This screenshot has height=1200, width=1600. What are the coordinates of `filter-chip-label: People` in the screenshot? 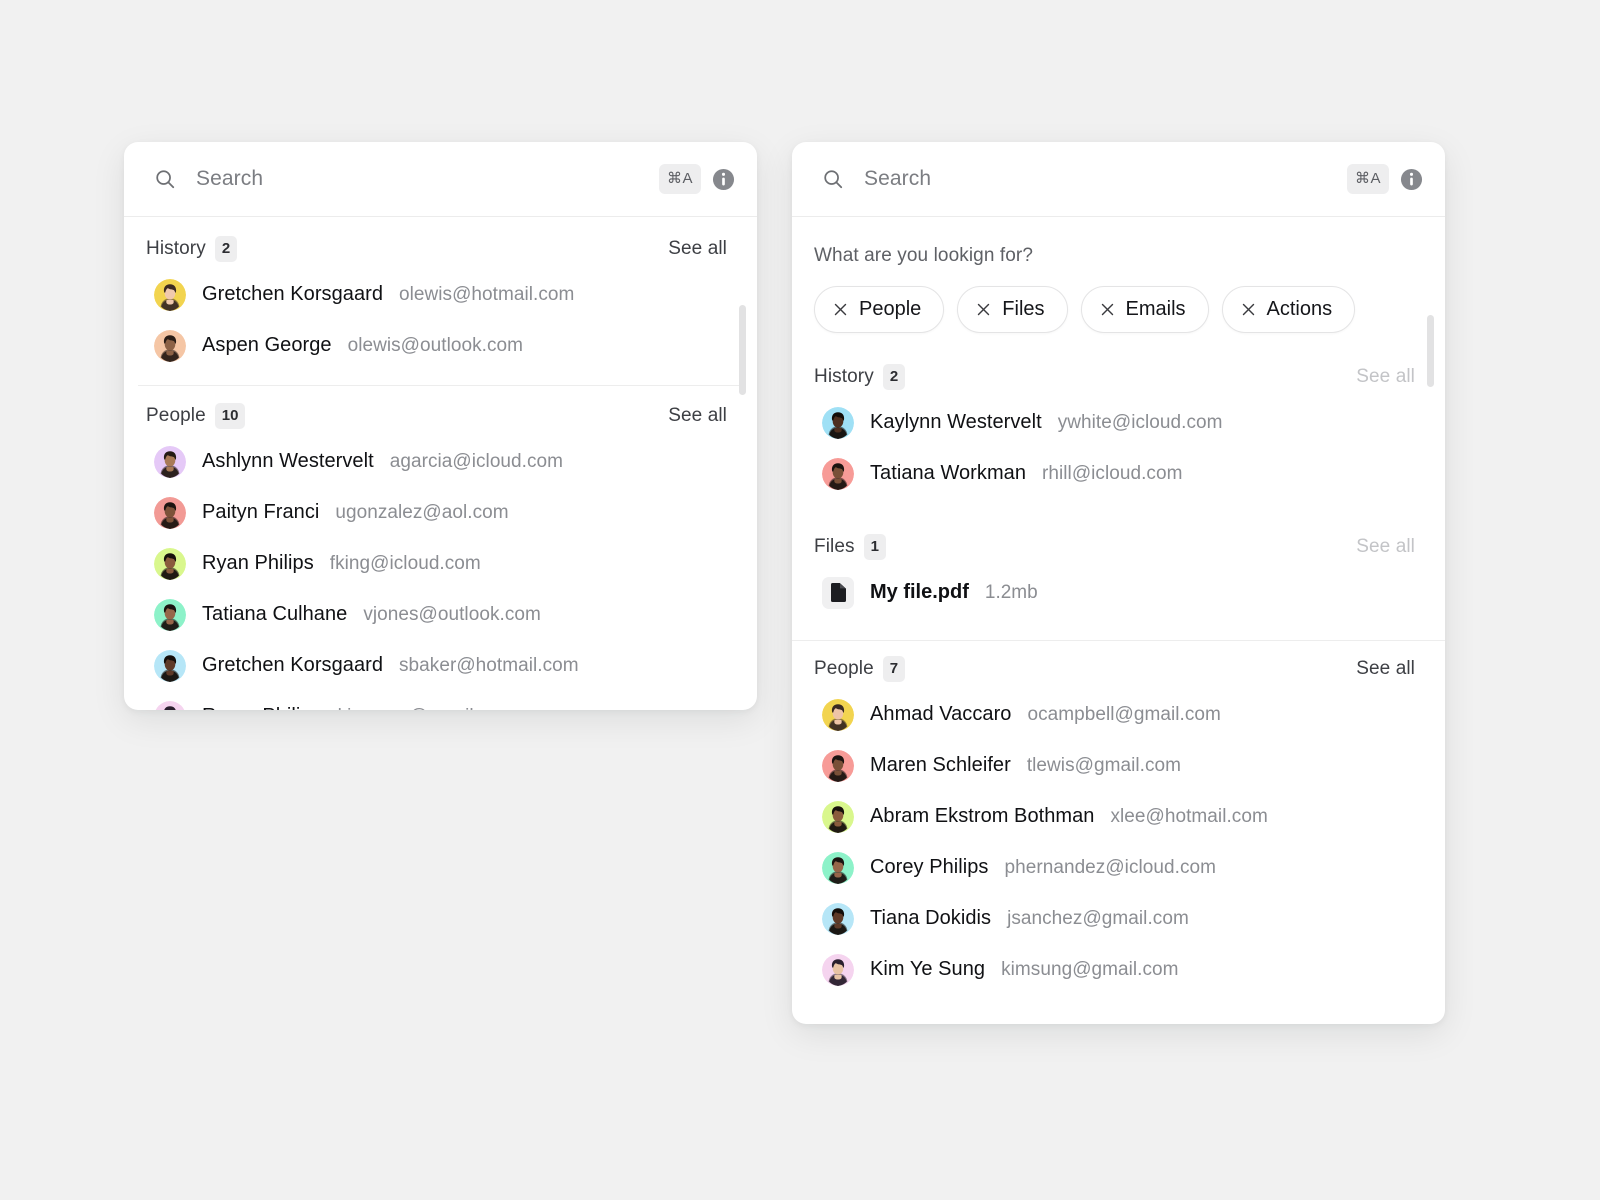 It's located at (890, 309).